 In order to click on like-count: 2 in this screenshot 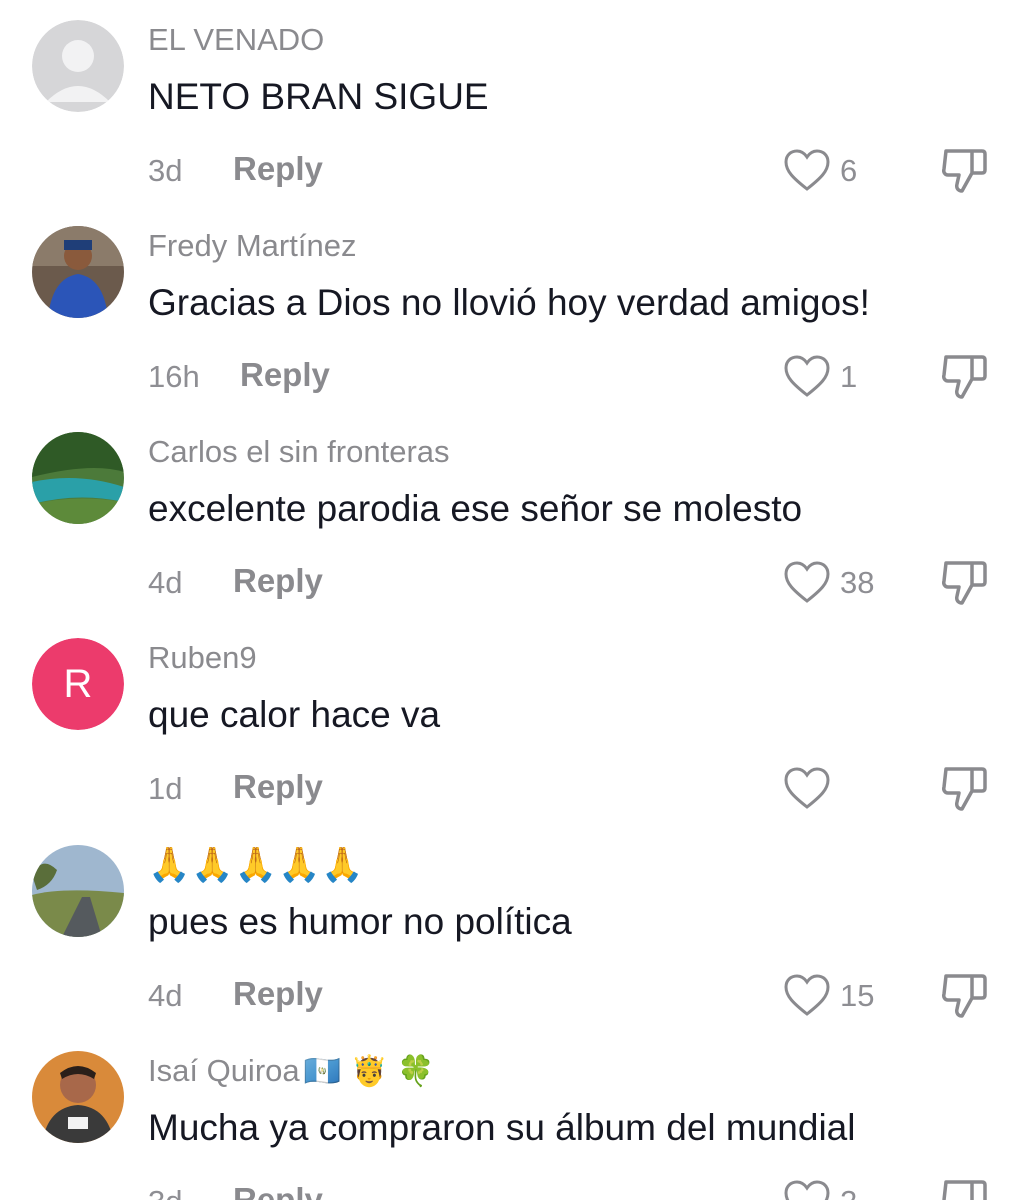, I will do `click(848, 1192)`.